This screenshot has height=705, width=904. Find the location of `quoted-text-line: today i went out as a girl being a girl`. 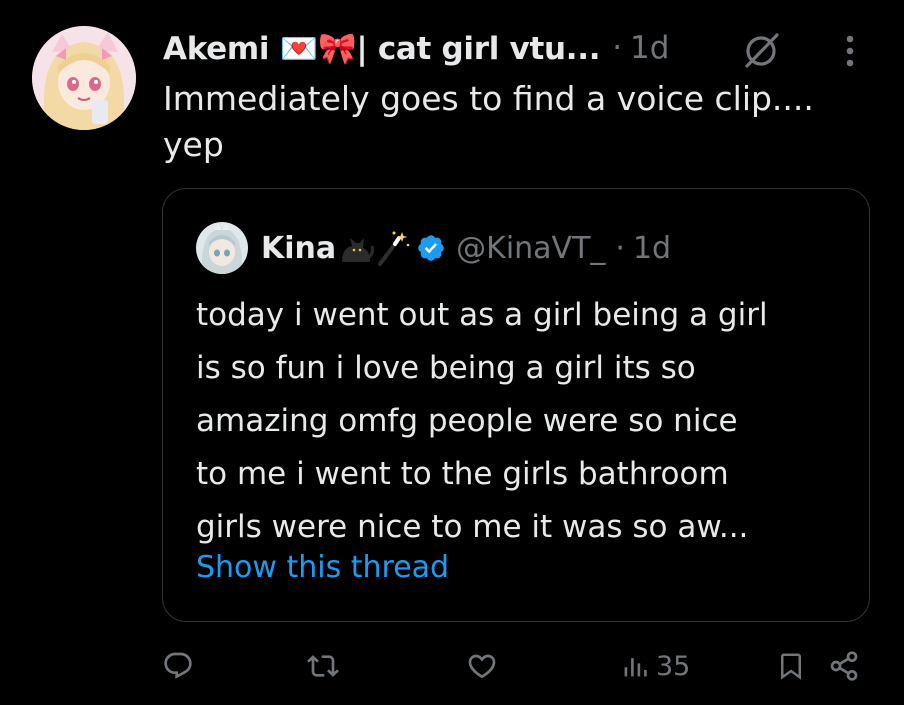

quoted-text-line: today i went out as a girl being a girl is located at coordinates (482, 315).